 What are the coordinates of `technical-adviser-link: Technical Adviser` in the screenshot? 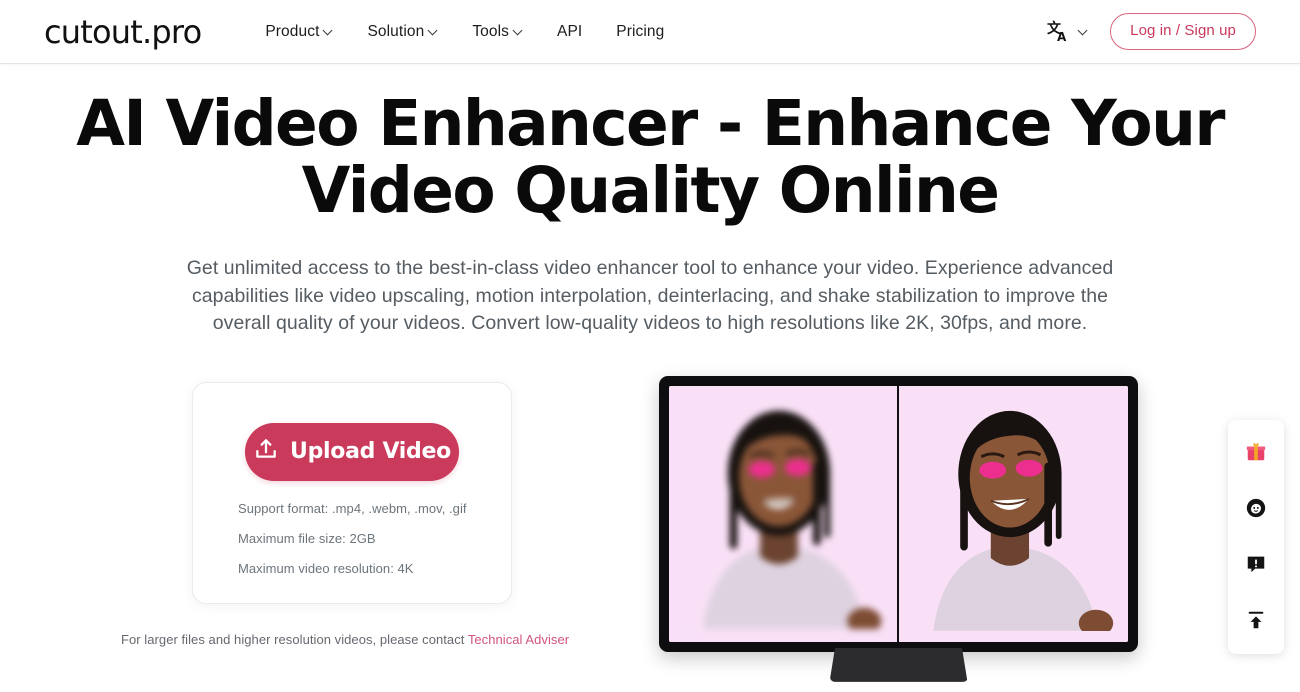 It's located at (518, 639).